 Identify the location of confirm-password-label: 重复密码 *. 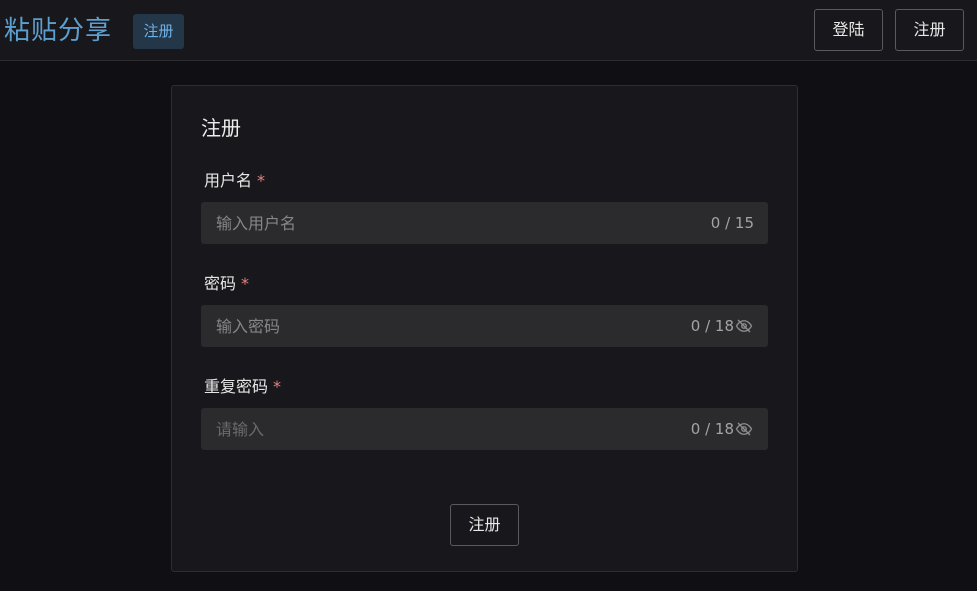
(242, 387).